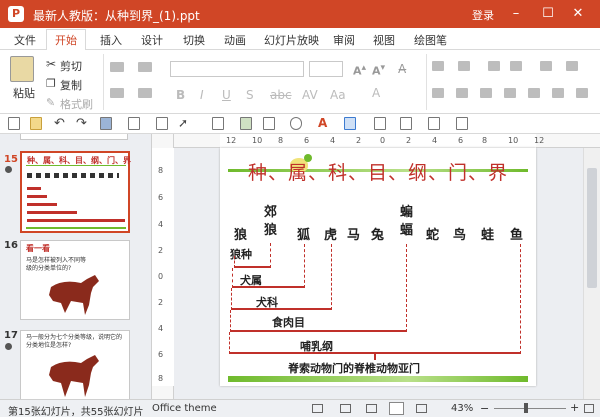 This screenshot has height=417, width=600. I want to click on tab-view: 视图, so click(384, 40).